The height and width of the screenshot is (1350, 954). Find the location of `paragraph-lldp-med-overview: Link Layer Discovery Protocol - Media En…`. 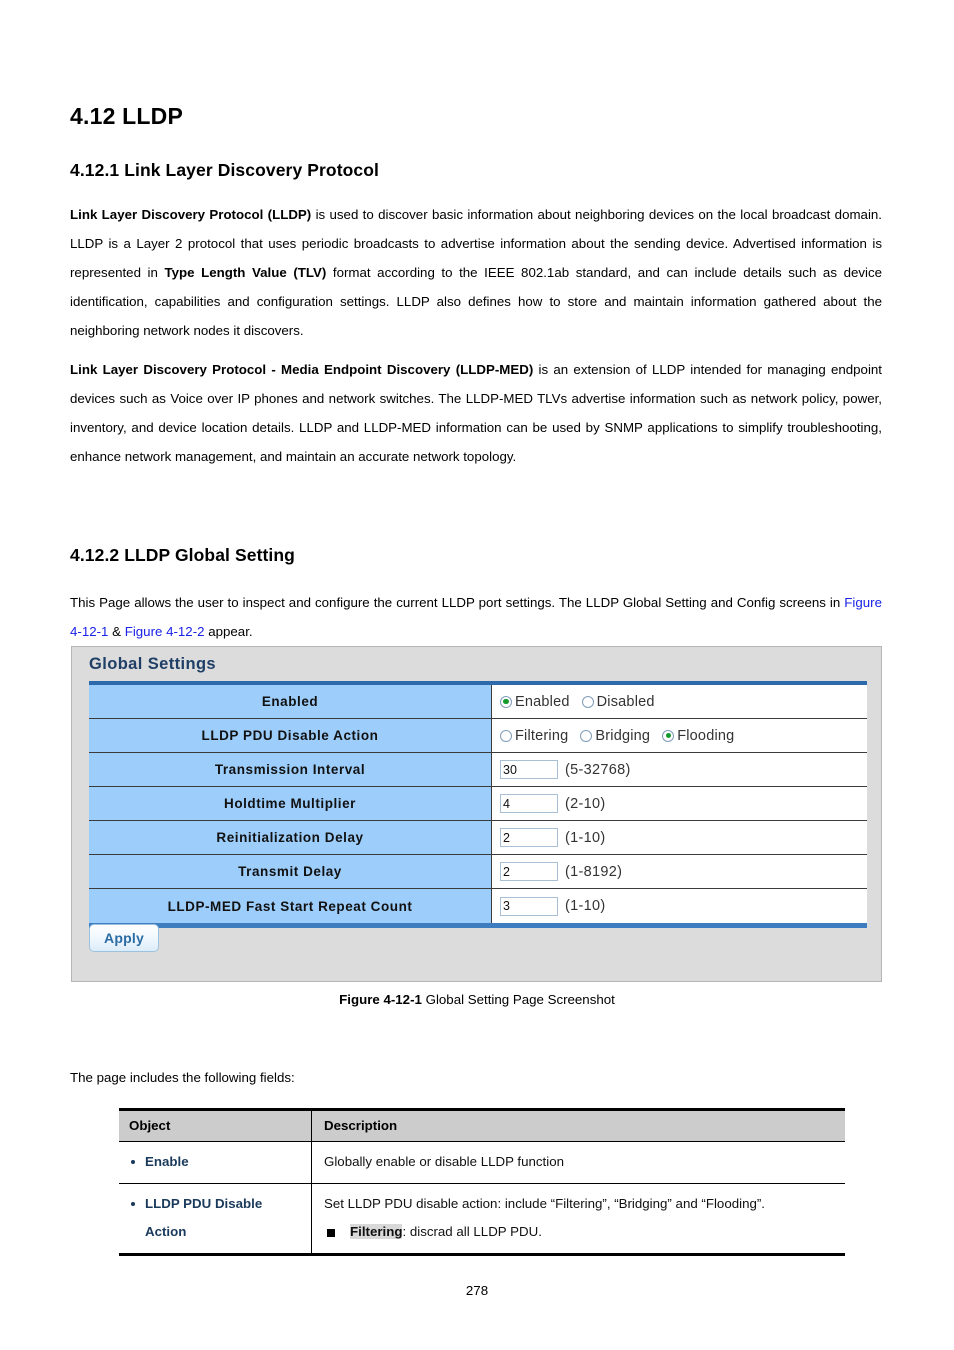

paragraph-lldp-med-overview: Link Layer Discovery Protocol - Media En… is located at coordinates (476, 413).